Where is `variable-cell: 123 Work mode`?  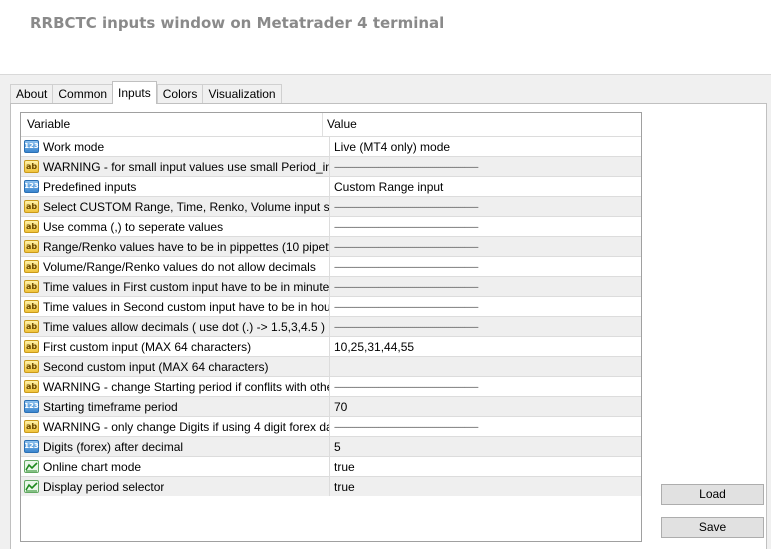 variable-cell: 123 Work mode is located at coordinates (175, 146).